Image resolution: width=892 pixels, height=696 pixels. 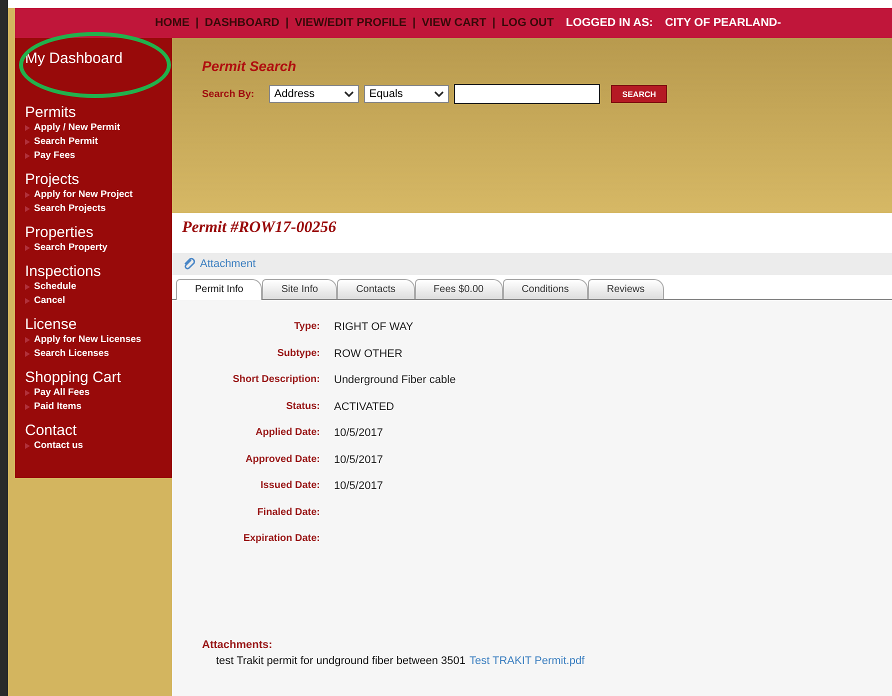 What do you see at coordinates (407, 94) in the screenshot?
I see `operator-dropdown: Equals` at bounding box center [407, 94].